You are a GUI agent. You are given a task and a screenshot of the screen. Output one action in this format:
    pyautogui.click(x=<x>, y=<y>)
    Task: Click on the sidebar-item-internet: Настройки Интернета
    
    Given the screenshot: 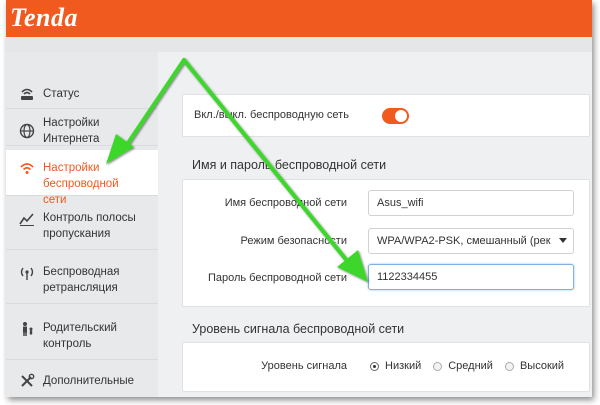 What is the action you would take?
    pyautogui.click(x=82, y=131)
    